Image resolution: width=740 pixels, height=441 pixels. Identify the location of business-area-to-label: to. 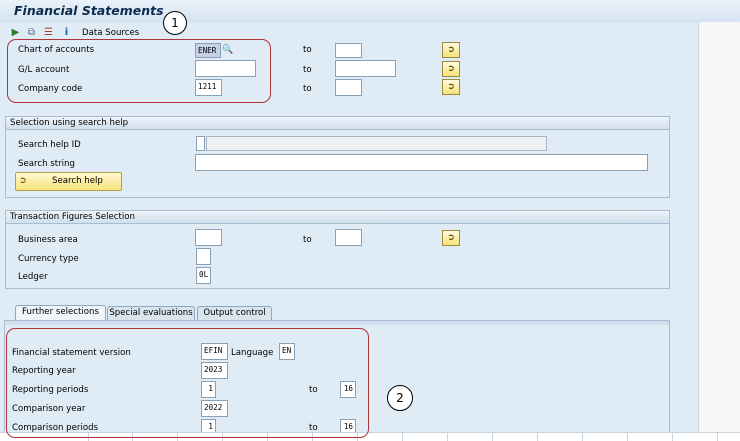
(307, 240).